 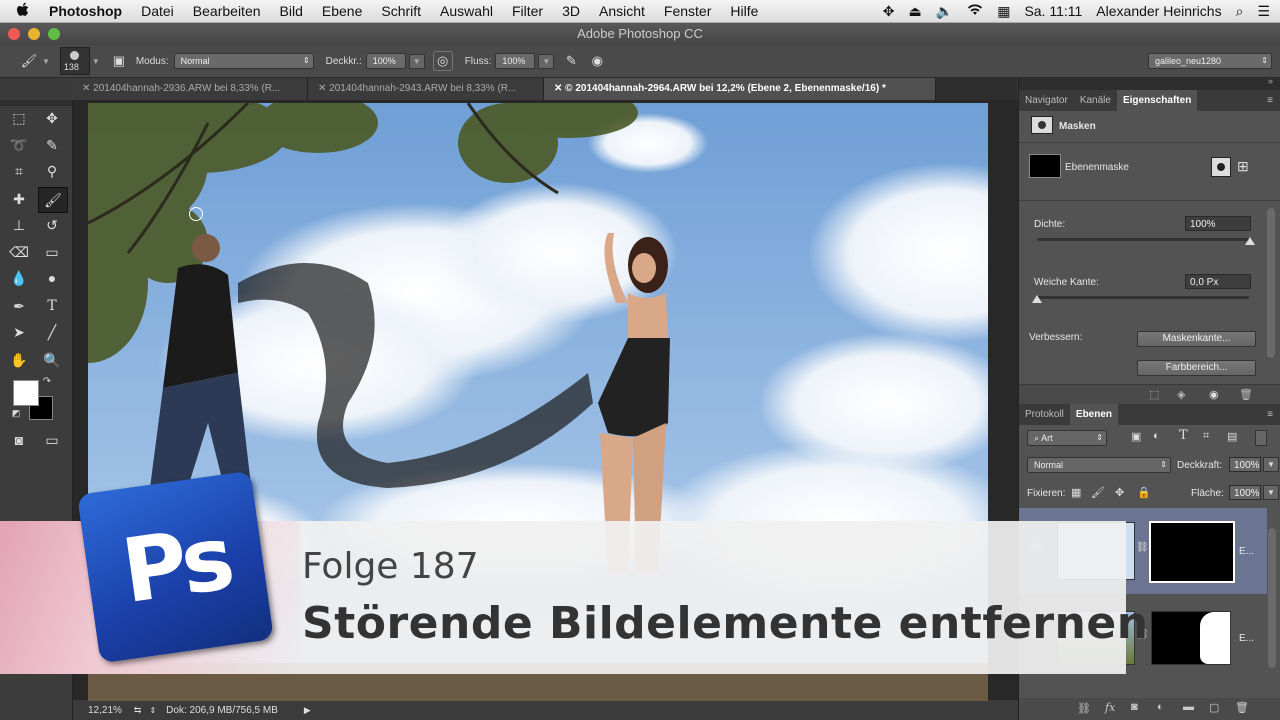 I want to click on eyedropper-tool-icon: ⚲, so click(x=52, y=171).